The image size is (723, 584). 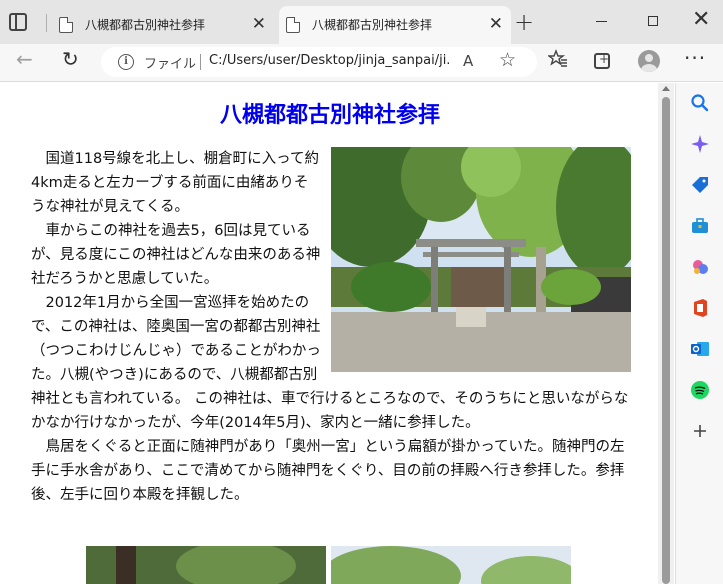 I want to click on info-icon: i, so click(x=126, y=62).